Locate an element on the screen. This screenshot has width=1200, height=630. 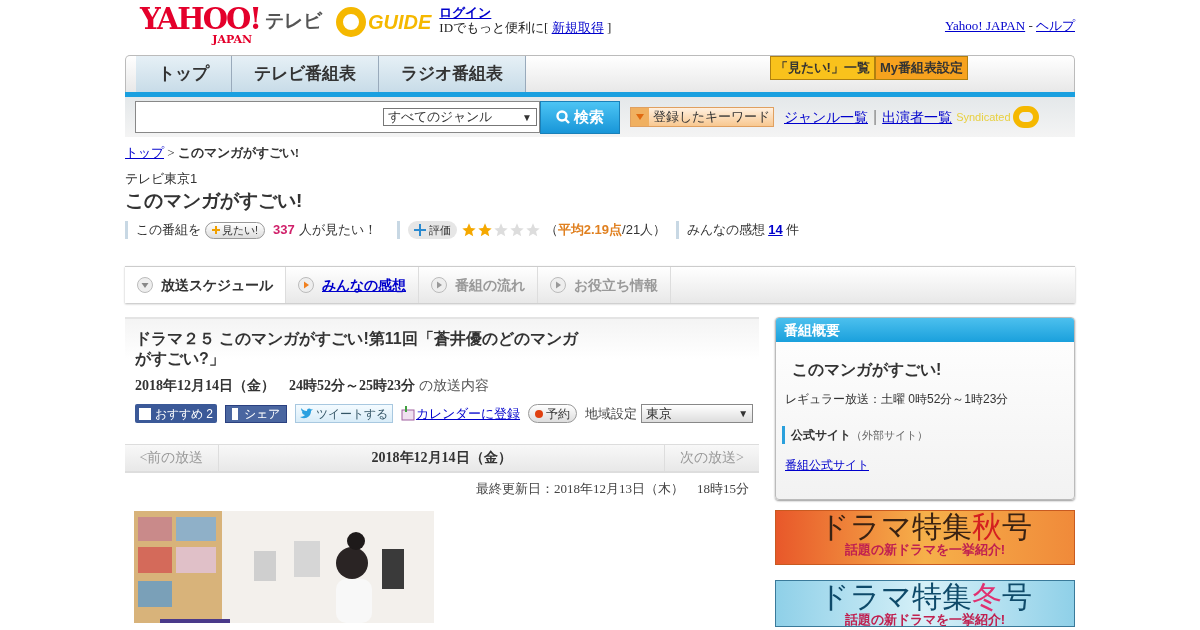
login-link: ログイン is located at coordinates (465, 12).